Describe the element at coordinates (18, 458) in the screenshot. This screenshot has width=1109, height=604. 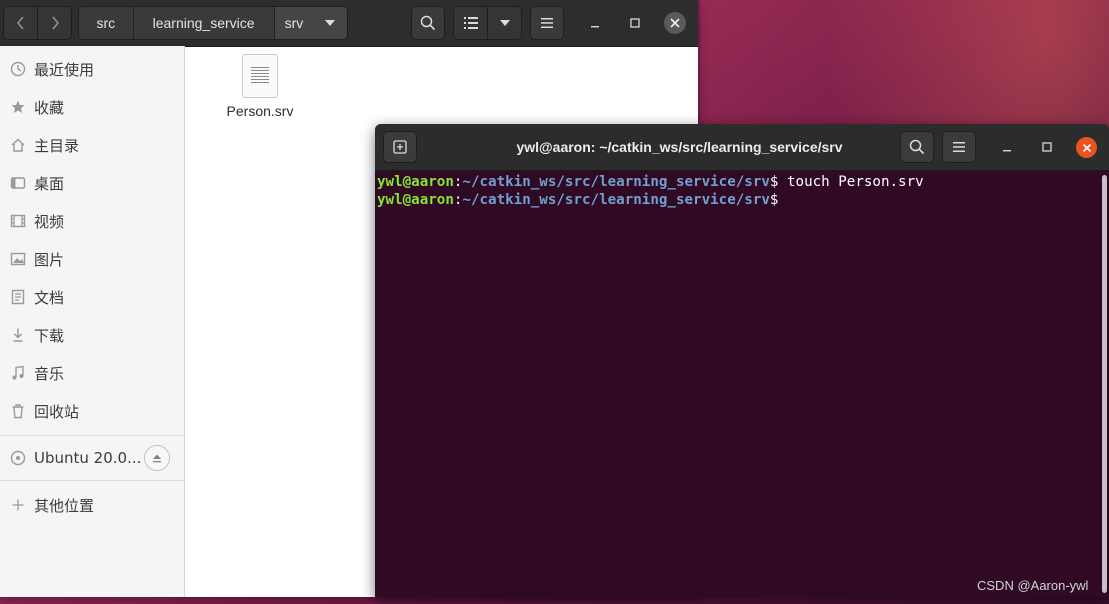
I see `disc-icon` at that location.